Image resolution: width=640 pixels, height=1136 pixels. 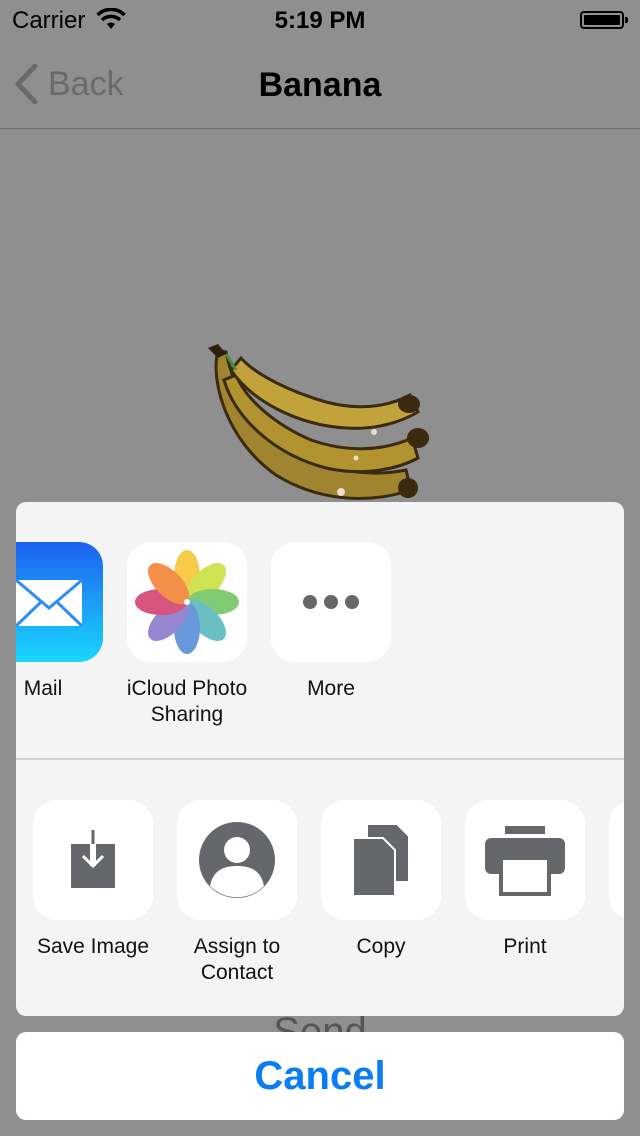 What do you see at coordinates (381, 946) in the screenshot?
I see `action-copy-label: Copy` at bounding box center [381, 946].